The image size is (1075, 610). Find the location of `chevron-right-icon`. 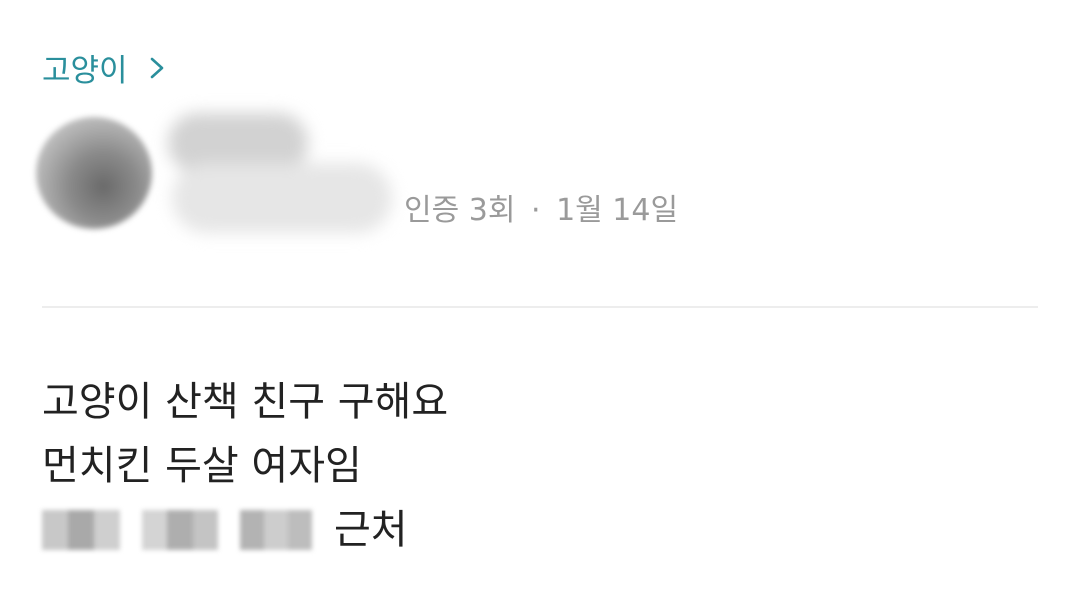

chevron-right-icon is located at coordinates (156, 67).